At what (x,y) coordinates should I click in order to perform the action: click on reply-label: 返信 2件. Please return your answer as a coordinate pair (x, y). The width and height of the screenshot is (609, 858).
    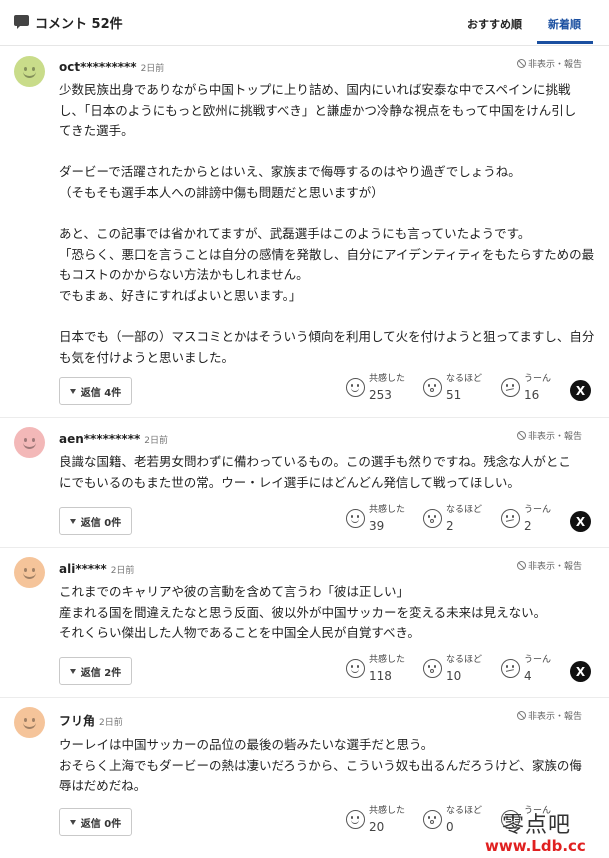
    Looking at the image, I should click on (101, 673).